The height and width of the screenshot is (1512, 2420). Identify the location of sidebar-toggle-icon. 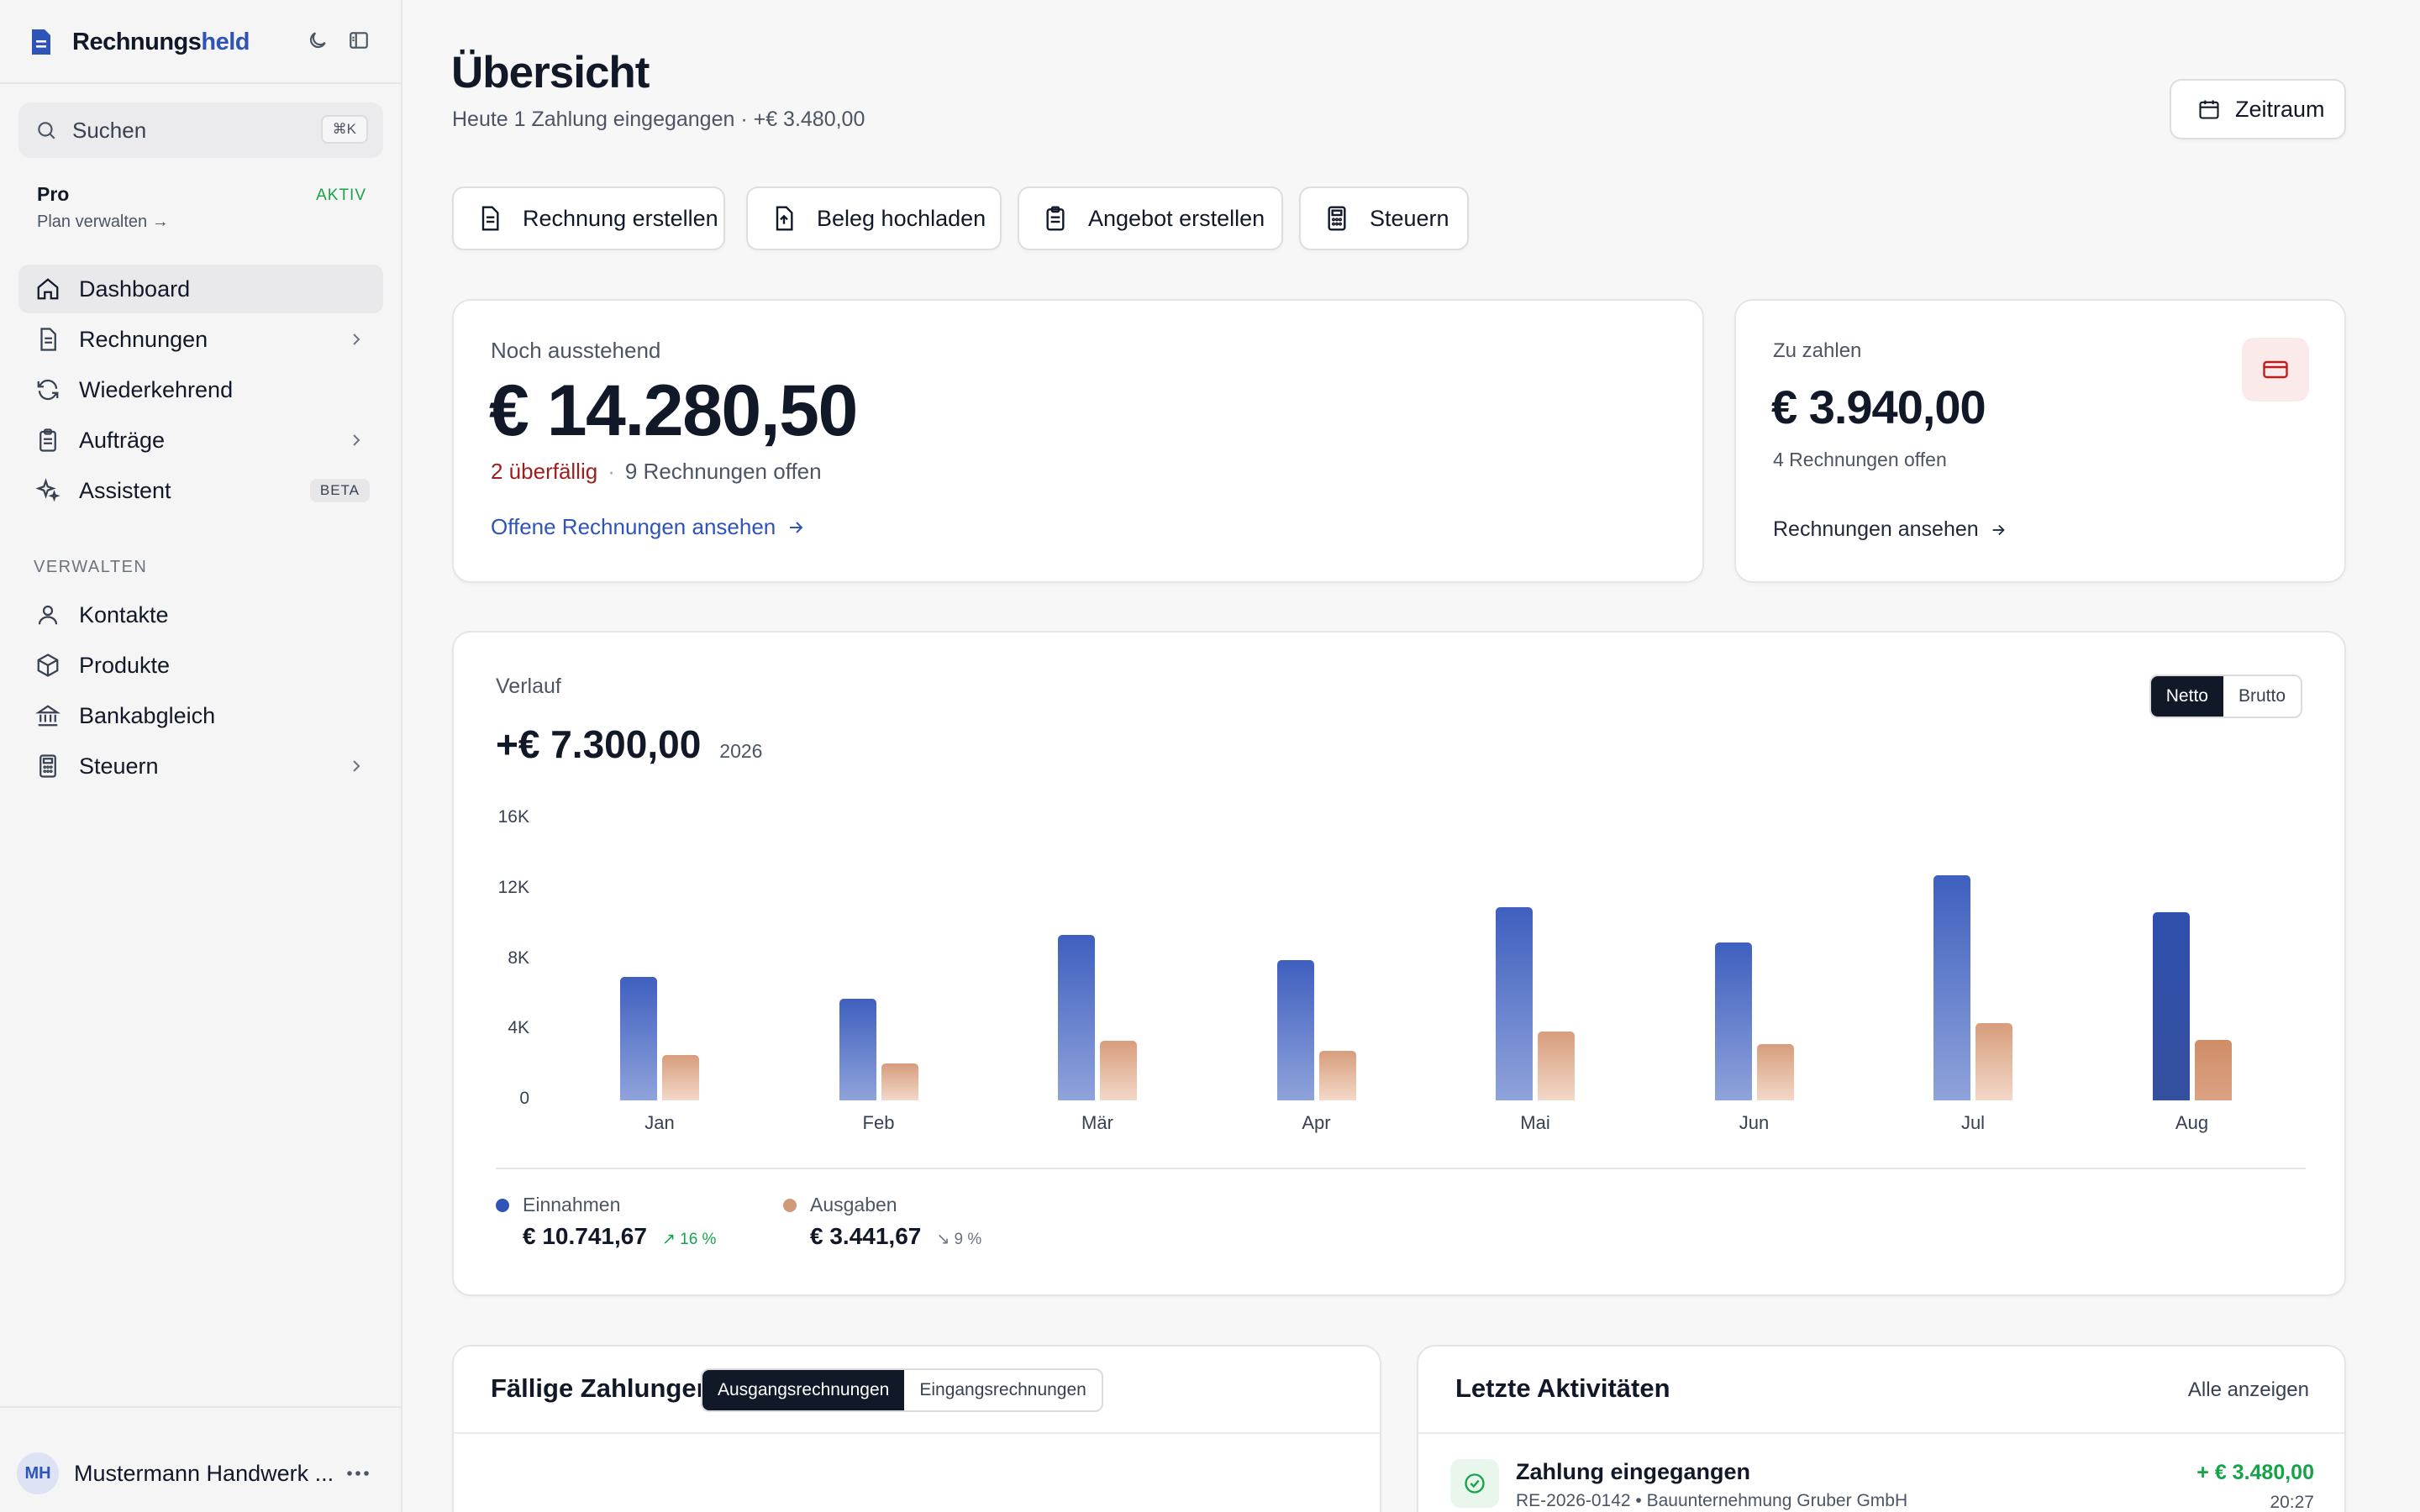
(359, 40).